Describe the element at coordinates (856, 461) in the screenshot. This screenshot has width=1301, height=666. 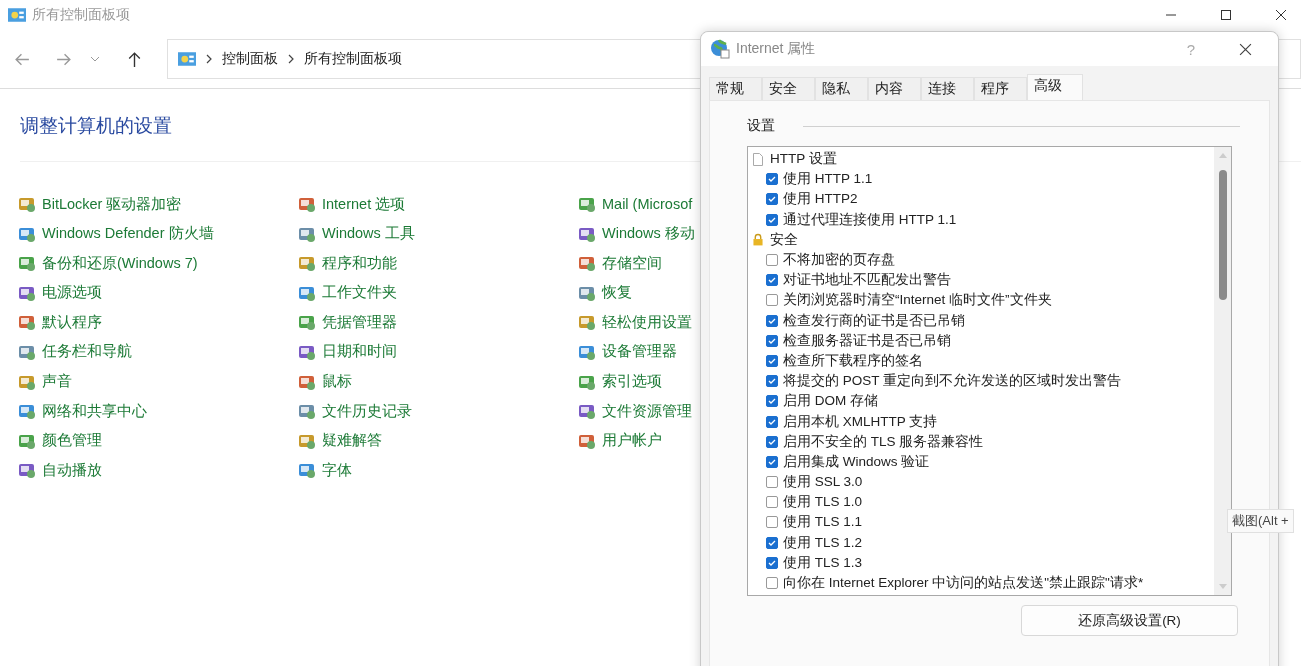
I see `setting-label: 启用集成 Windows 验证` at that location.